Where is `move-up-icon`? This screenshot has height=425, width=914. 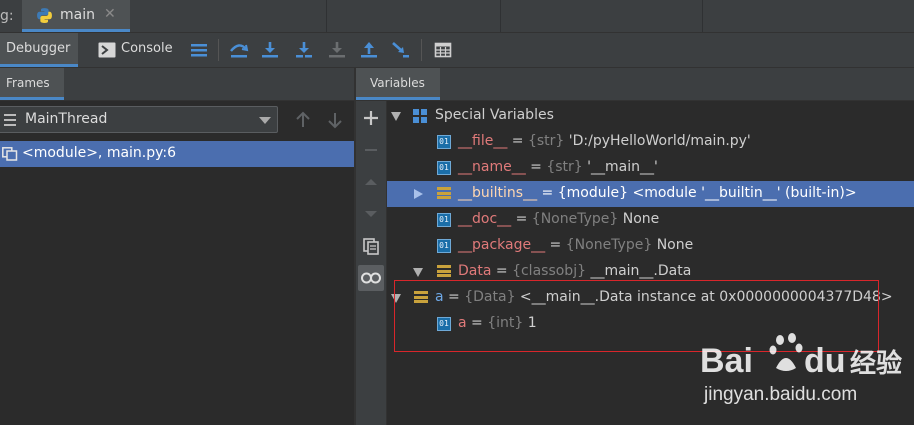
move-up-icon is located at coordinates (371, 182).